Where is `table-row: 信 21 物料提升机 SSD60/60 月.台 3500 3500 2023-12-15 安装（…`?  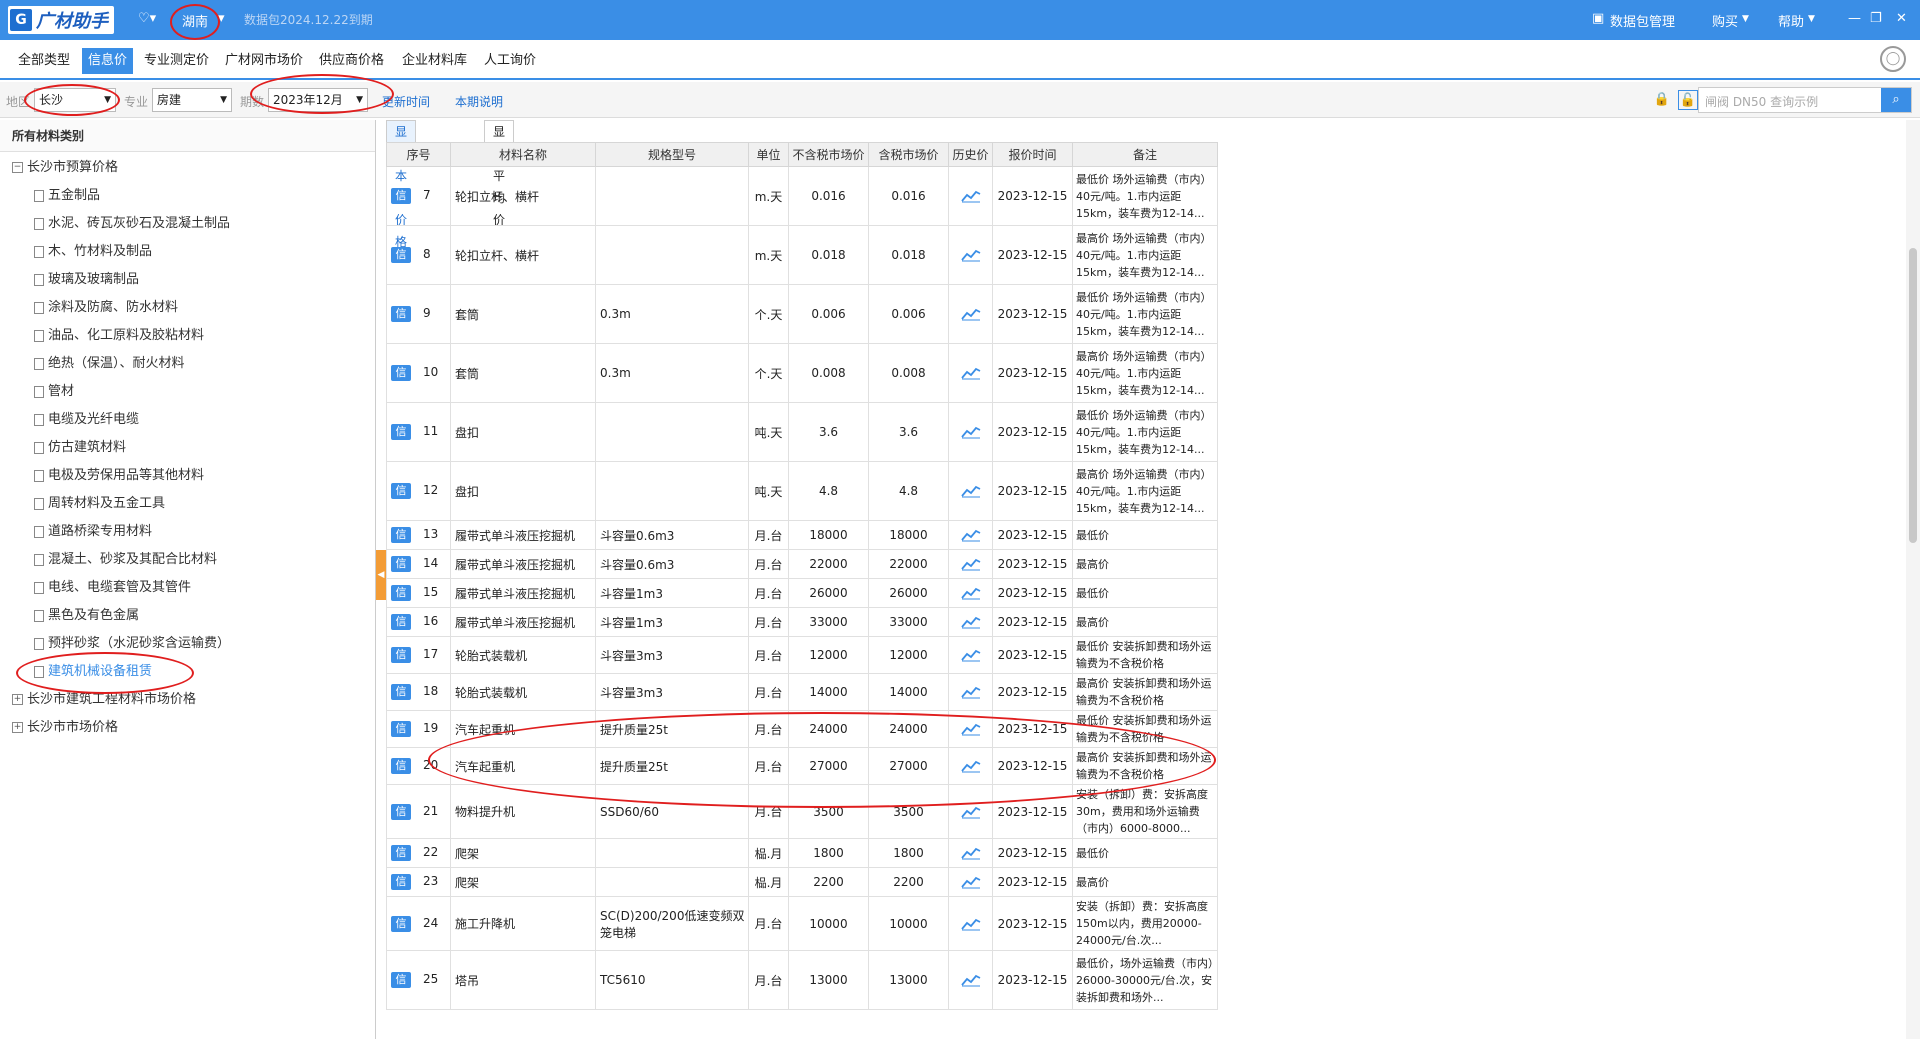
table-row: 信 21 物料提升机 SSD60/60 月.台 3500 3500 2023-12-15 安装（… is located at coordinates (802, 811).